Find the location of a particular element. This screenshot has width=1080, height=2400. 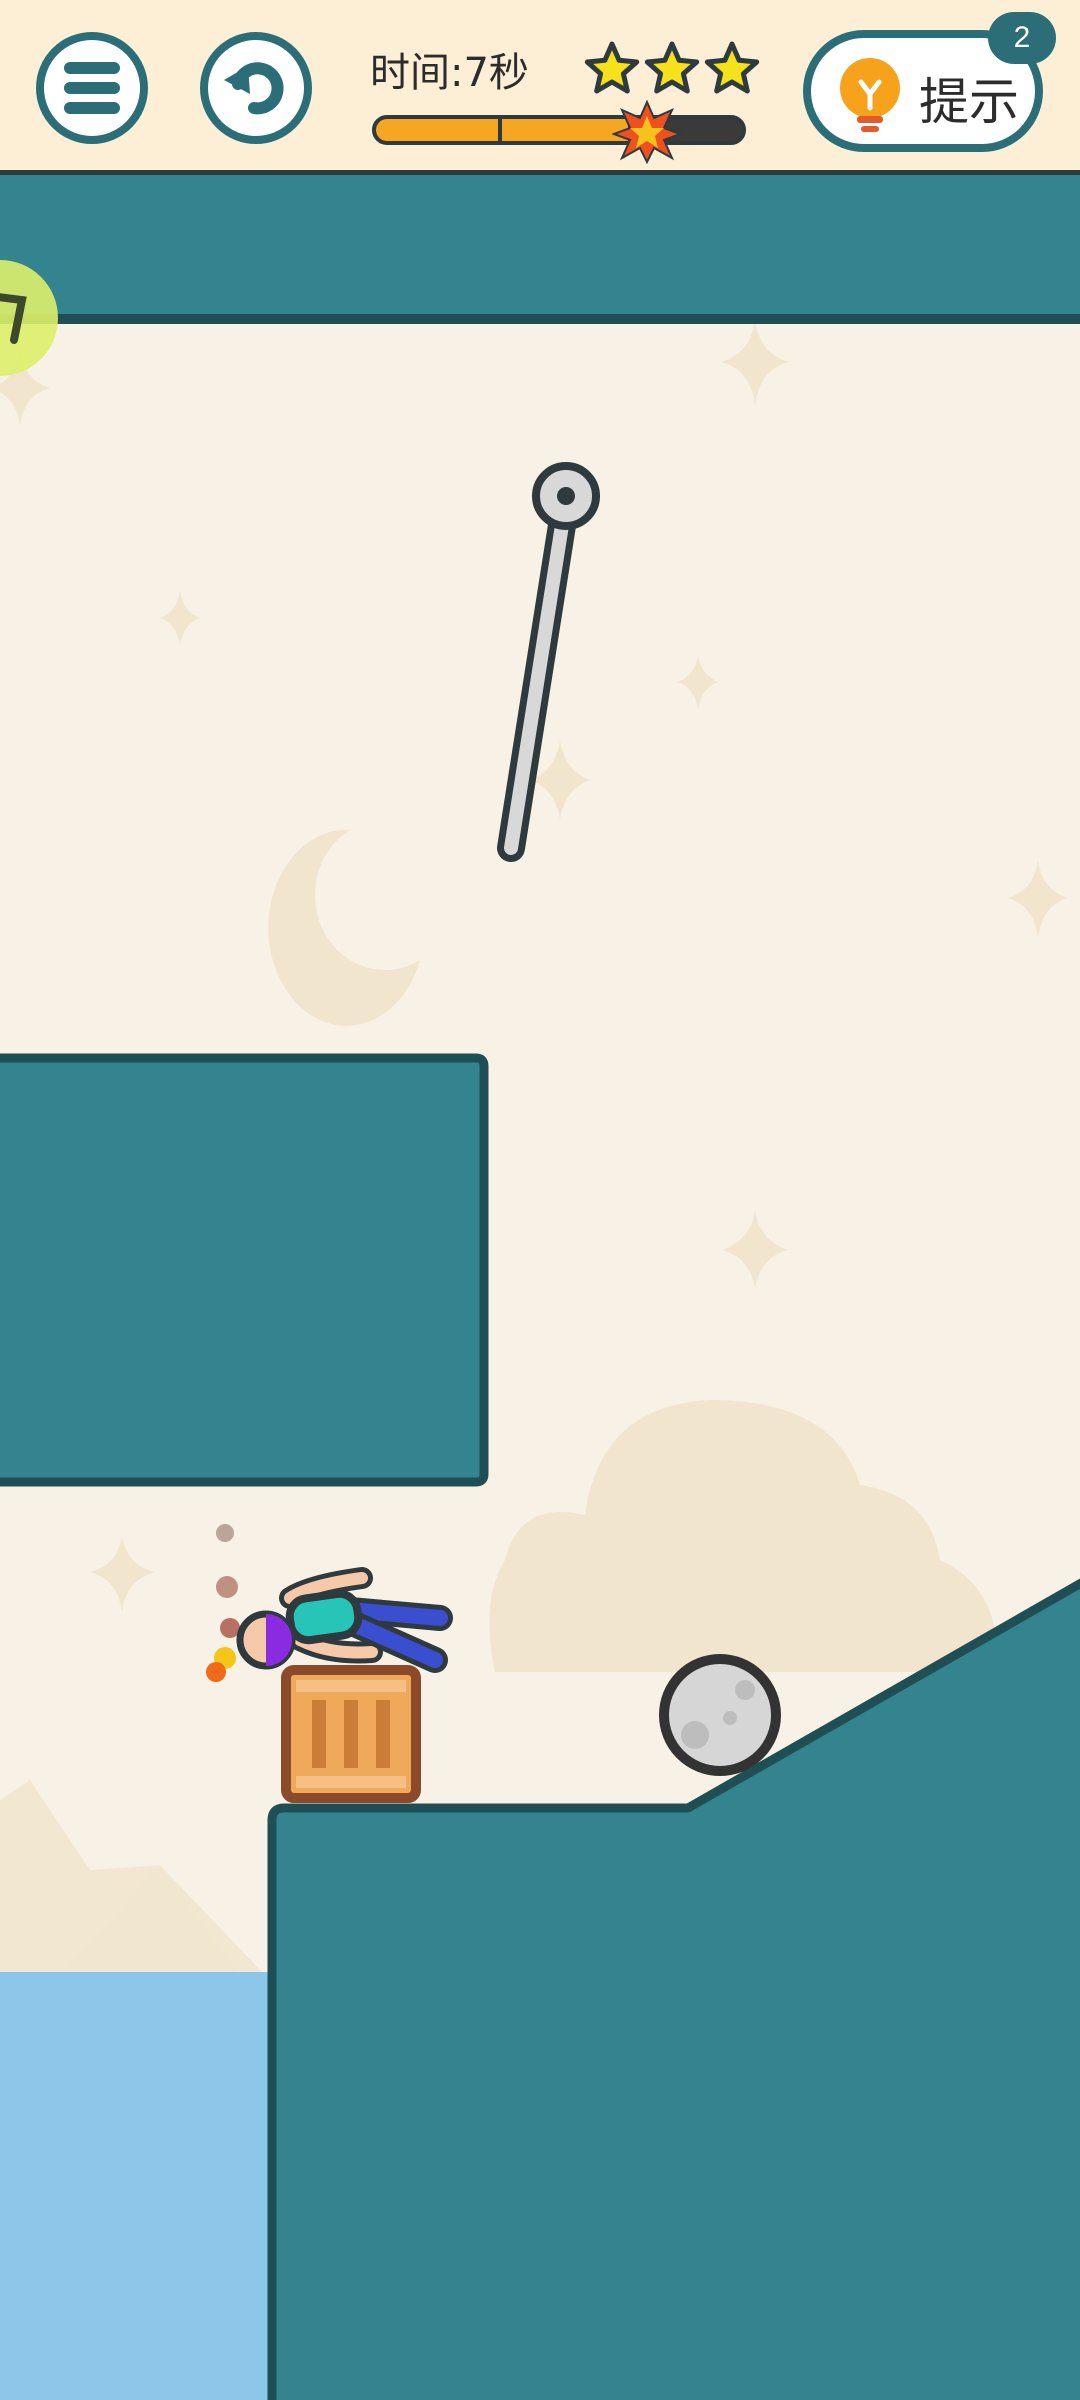

menu-button is located at coordinates (92, 88).